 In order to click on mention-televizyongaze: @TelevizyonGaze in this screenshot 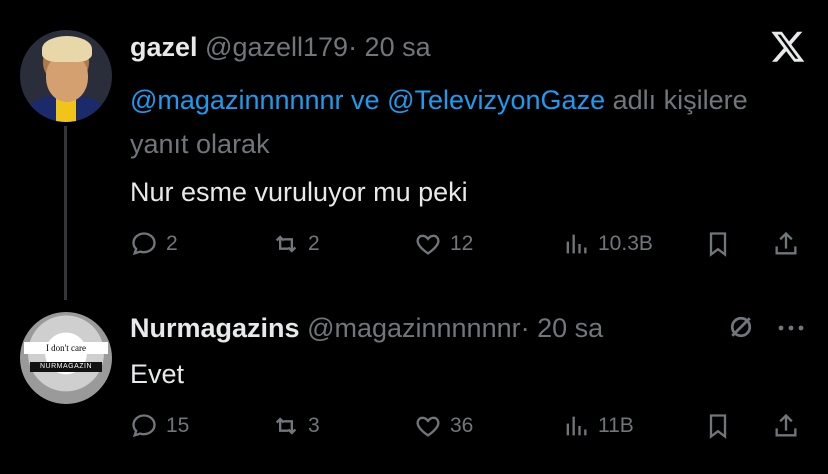, I will do `click(496, 100)`.